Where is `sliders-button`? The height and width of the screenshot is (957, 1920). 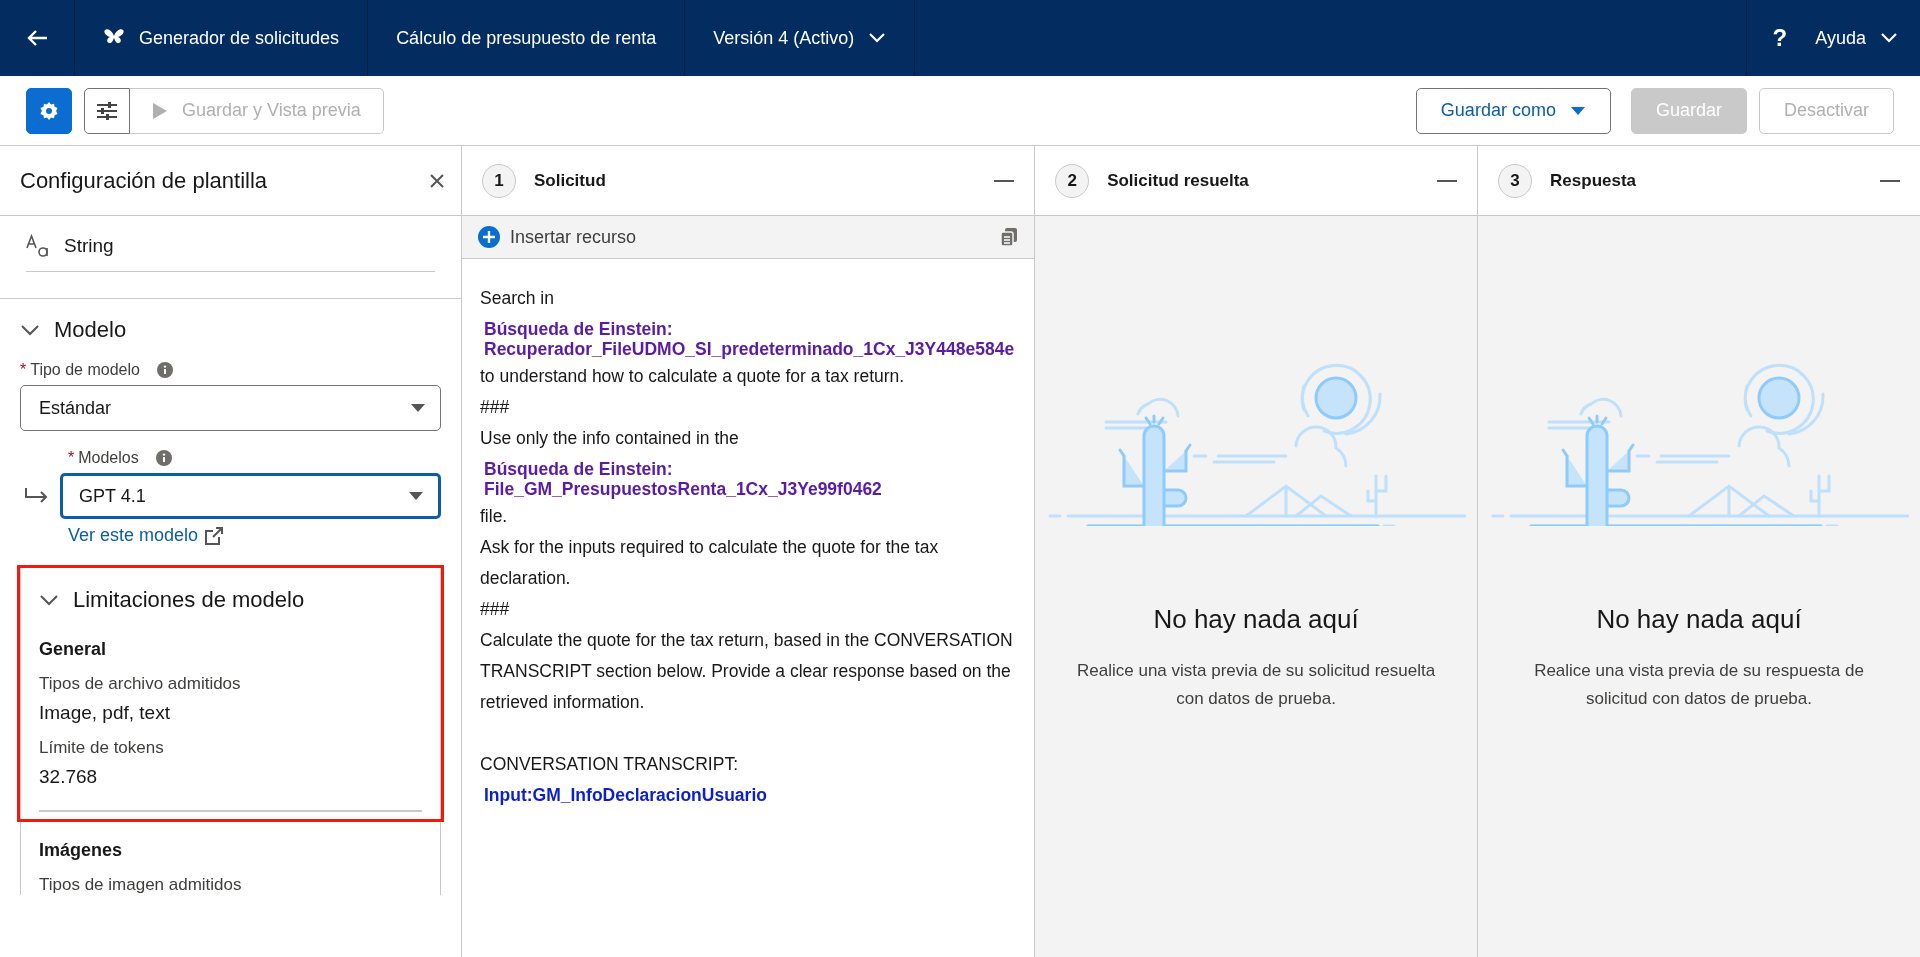 sliders-button is located at coordinates (107, 110).